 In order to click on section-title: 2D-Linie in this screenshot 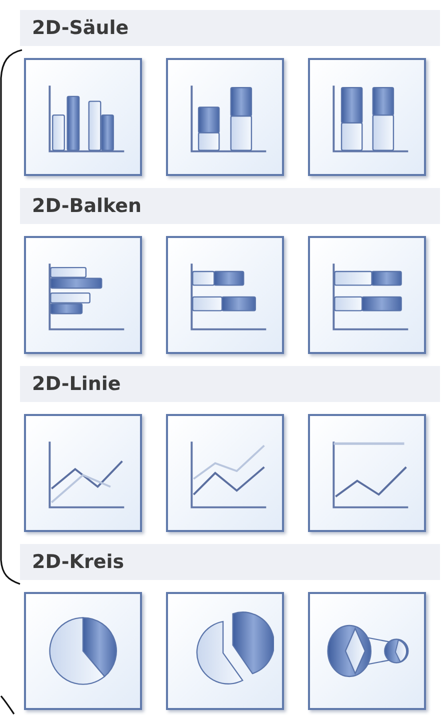, I will do `click(76, 384)`.